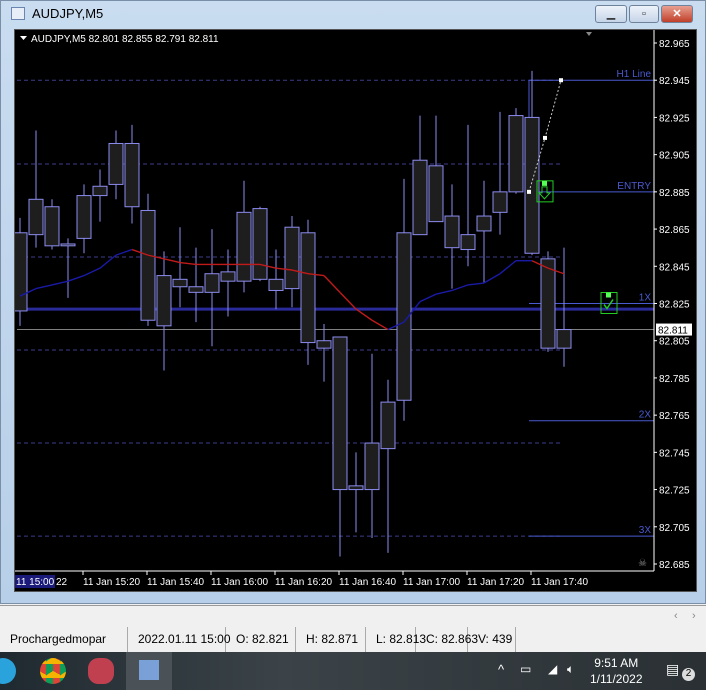  I want to click on time-label-first-rest: 22, so click(62, 582).